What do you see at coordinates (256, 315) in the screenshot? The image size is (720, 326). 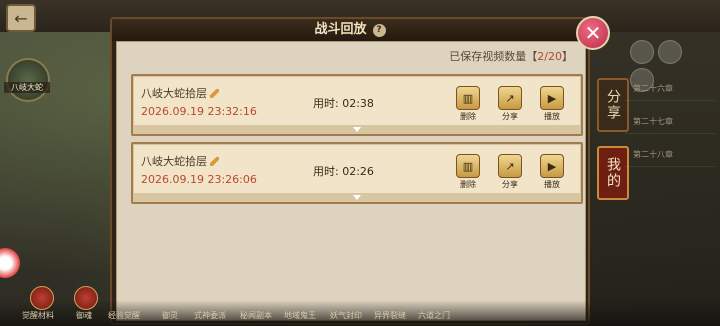 I see `nav-item: 秘闻副本` at bounding box center [256, 315].